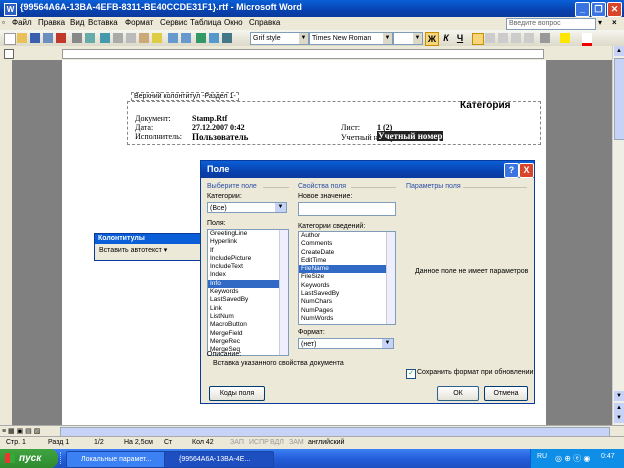 Image resolution: width=624 pixels, height=468 pixels. What do you see at coordinates (411, 374) in the screenshot?
I see `preserve-format-checkbox: ✓` at bounding box center [411, 374].